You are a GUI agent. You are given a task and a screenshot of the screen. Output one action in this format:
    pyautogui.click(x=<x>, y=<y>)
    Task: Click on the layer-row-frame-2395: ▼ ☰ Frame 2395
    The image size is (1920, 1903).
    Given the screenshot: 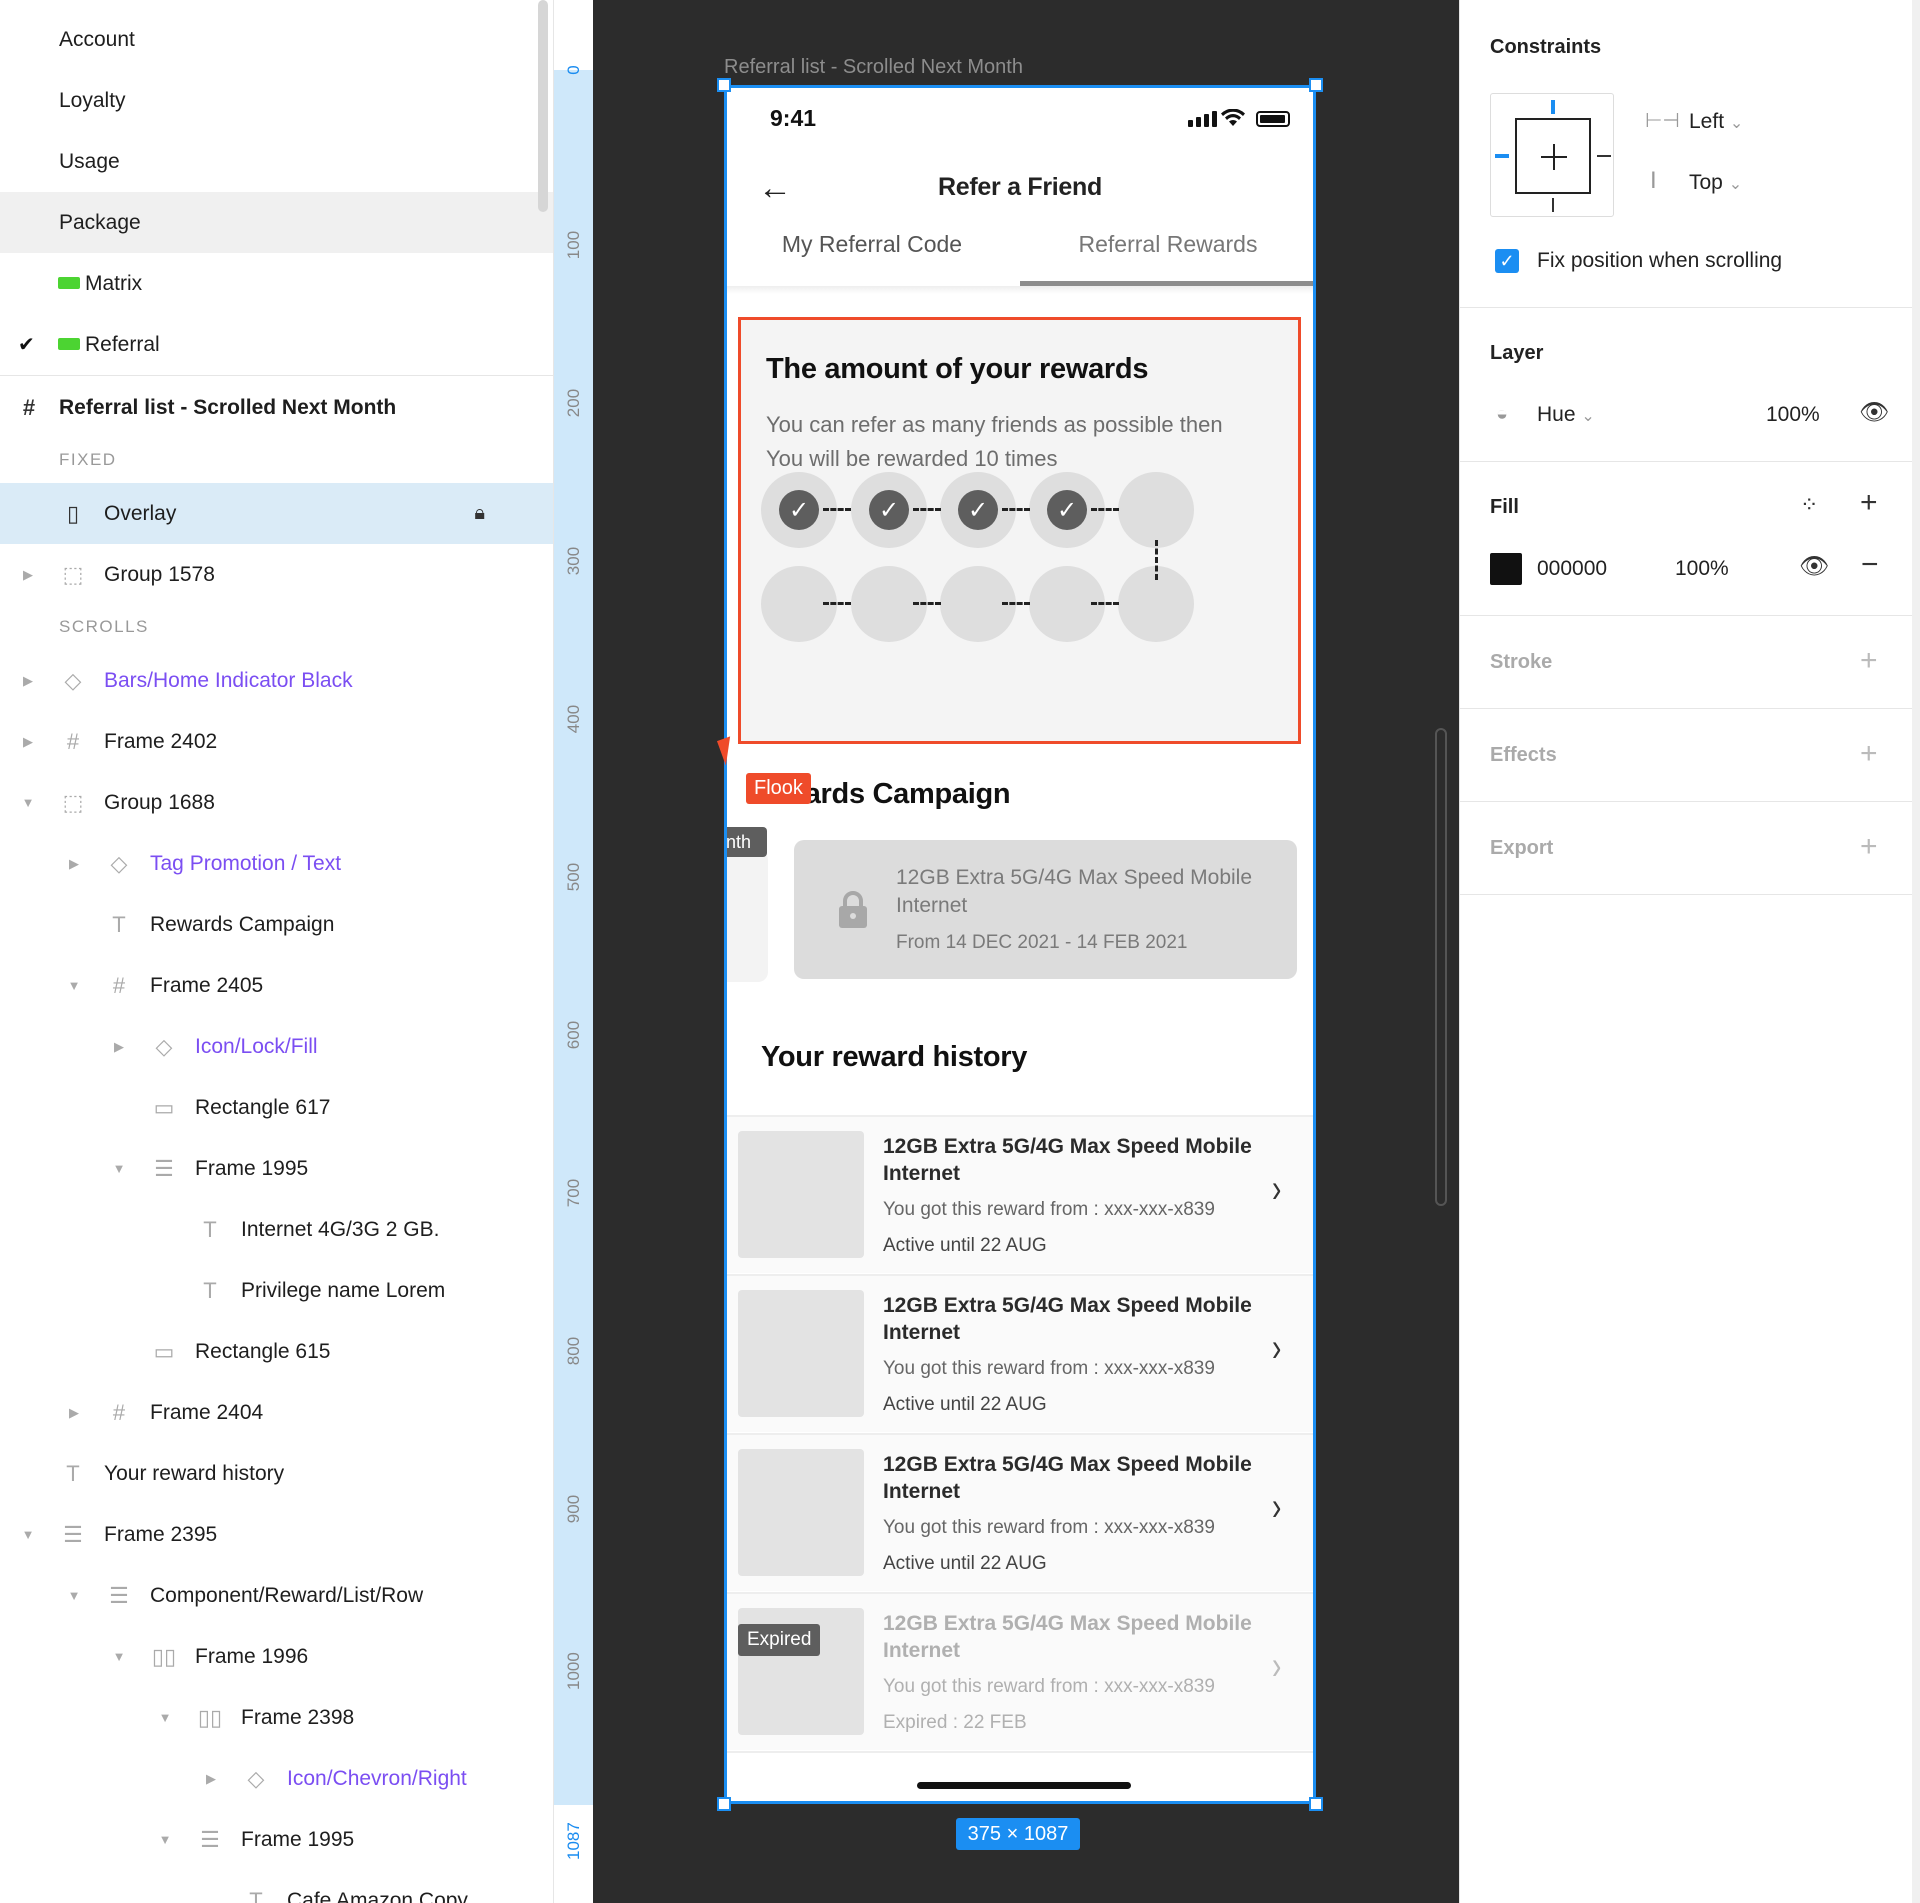 What is the action you would take?
    pyautogui.click(x=276, y=1534)
    